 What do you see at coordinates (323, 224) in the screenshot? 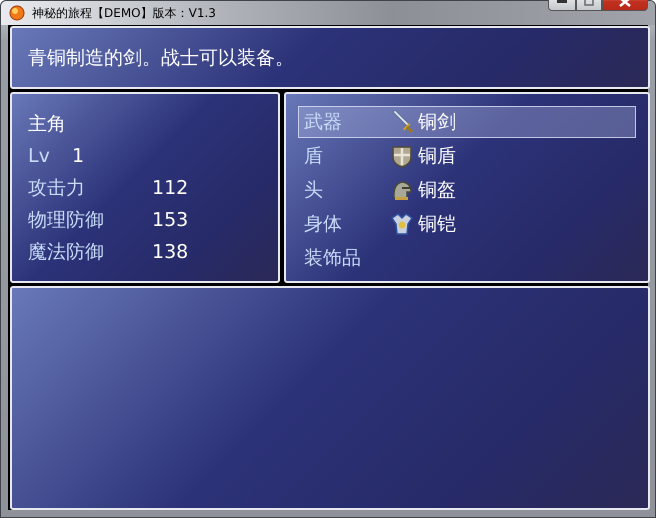
I see `slot-label: 身体` at bounding box center [323, 224].